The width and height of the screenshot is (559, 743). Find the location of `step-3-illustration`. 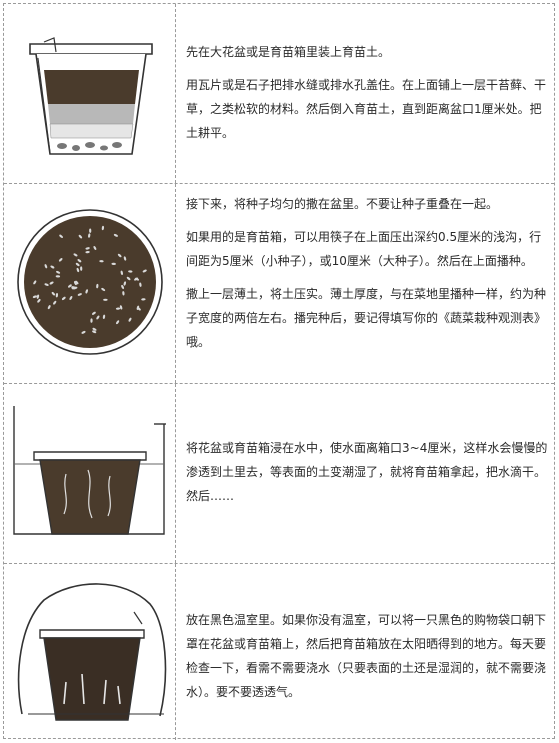

step-3-illustration is located at coordinates (90, 473).